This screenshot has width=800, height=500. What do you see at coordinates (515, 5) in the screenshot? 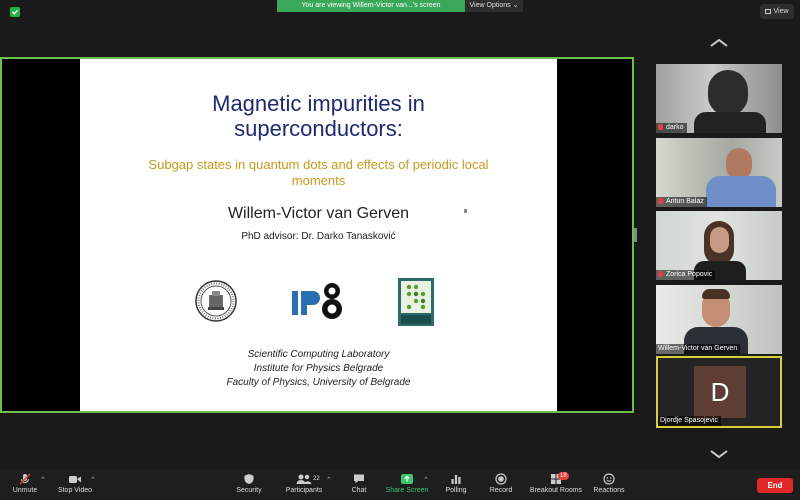
I see `chevron-down-icon: ⌄` at bounding box center [515, 5].